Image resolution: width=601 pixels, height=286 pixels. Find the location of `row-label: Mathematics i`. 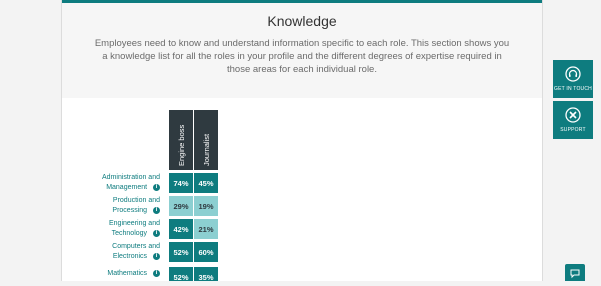

row-label: Mathematics i is located at coordinates (111, 274).